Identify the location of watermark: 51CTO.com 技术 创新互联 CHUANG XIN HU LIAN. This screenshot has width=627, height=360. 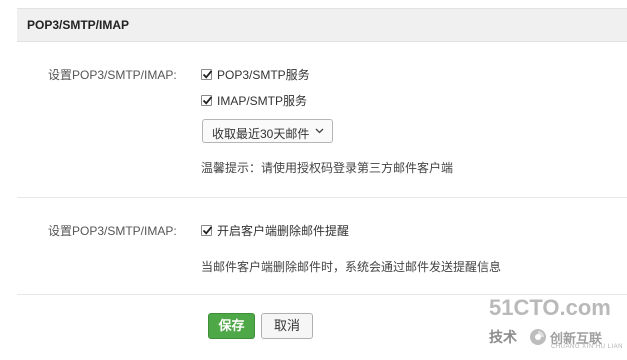
(557, 325).